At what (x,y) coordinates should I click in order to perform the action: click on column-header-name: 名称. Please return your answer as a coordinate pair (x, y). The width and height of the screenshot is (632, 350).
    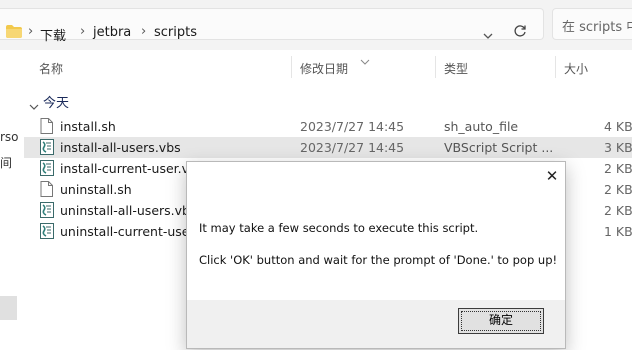
    Looking at the image, I should click on (51, 68).